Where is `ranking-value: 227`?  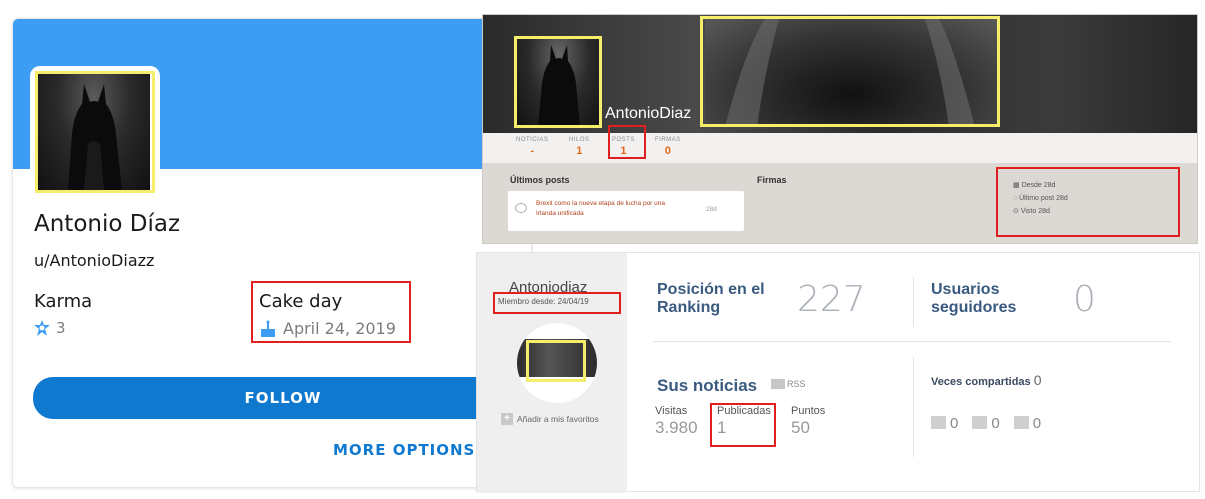 ranking-value: 227 is located at coordinates (831, 299).